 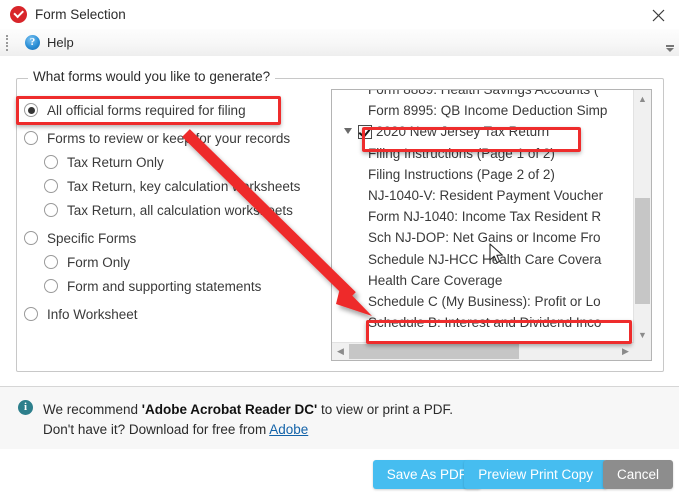 I want to click on info-icon: i, so click(x=25, y=407).